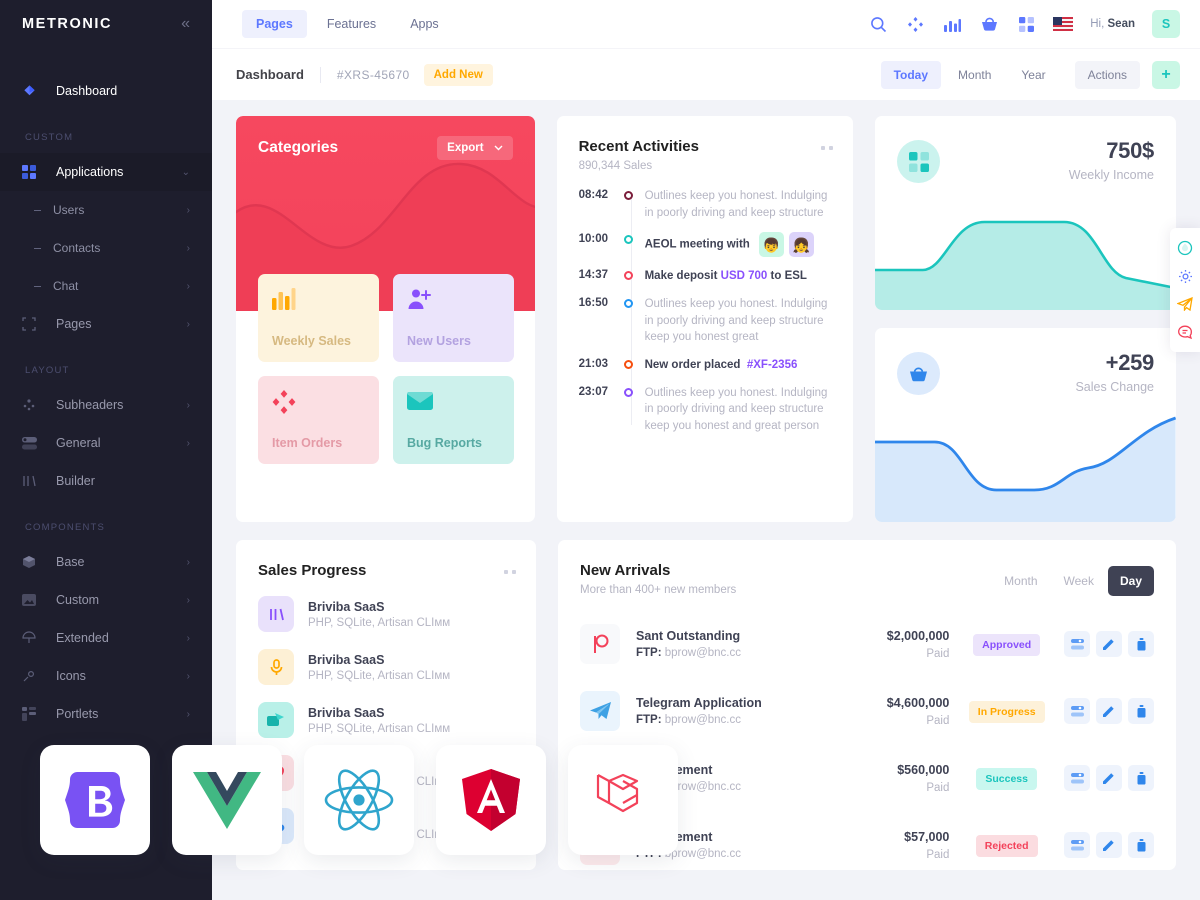 This screenshot has height=900, width=1200. What do you see at coordinates (623, 800) in the screenshot?
I see `laravel-logo` at bounding box center [623, 800].